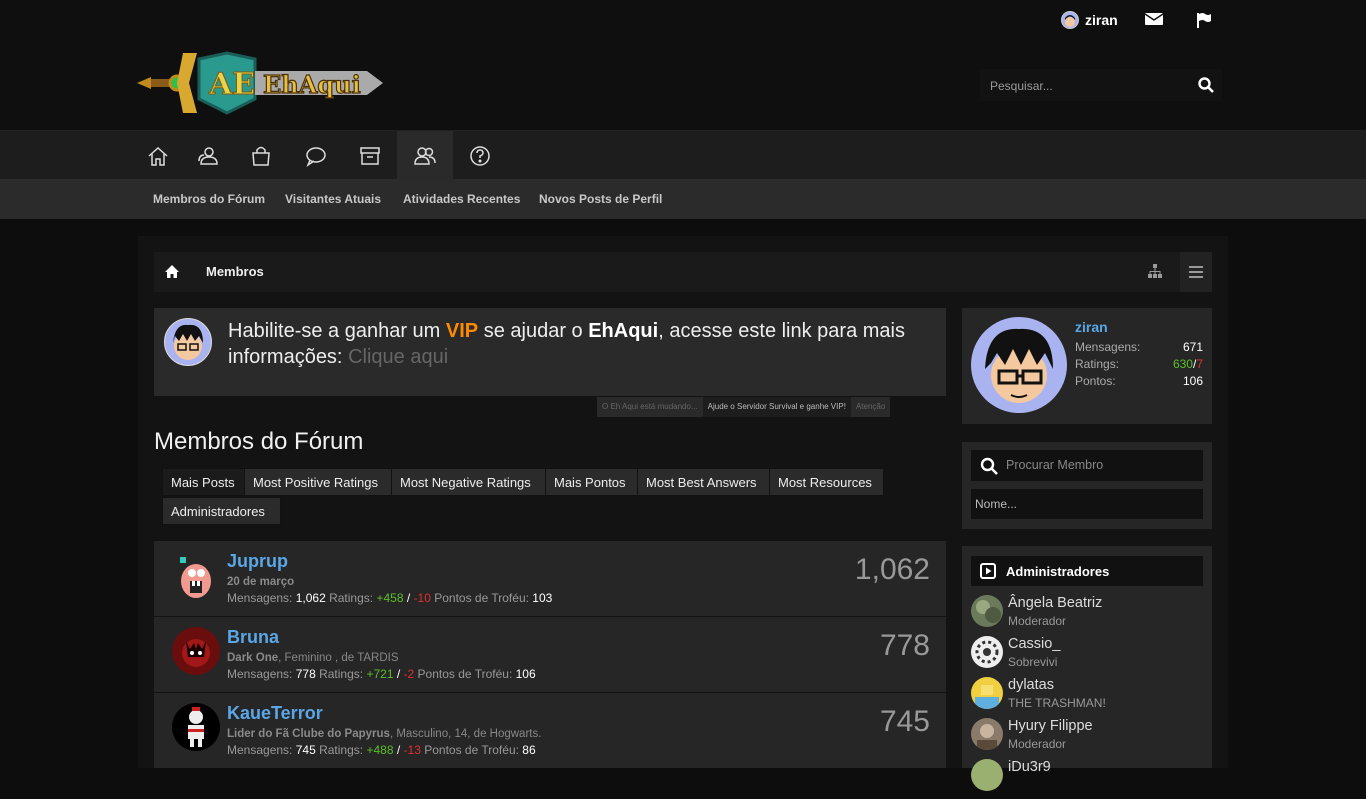  Describe the element at coordinates (1091, 327) in the screenshot. I see `profile-username: ziran` at that location.